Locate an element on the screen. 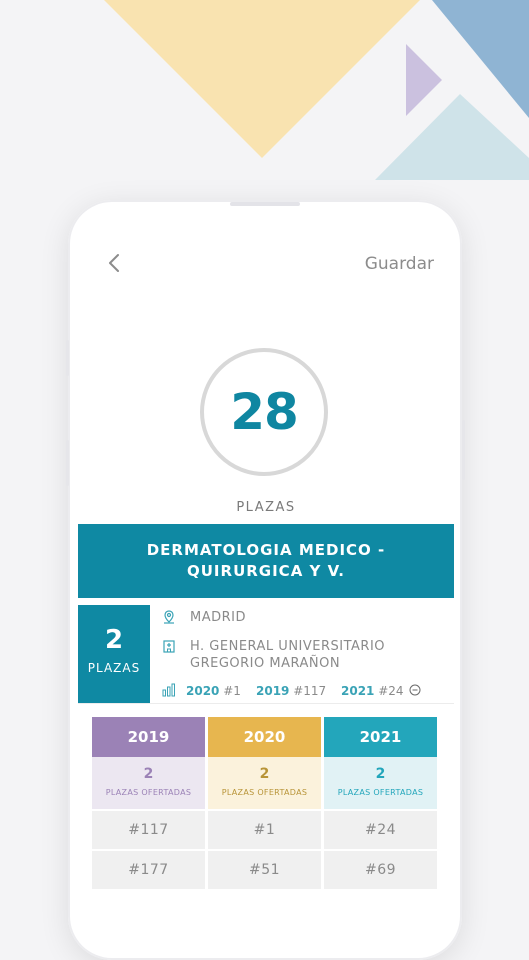 The width and height of the screenshot is (529, 960). total-plazas-number: 28 is located at coordinates (264, 412).